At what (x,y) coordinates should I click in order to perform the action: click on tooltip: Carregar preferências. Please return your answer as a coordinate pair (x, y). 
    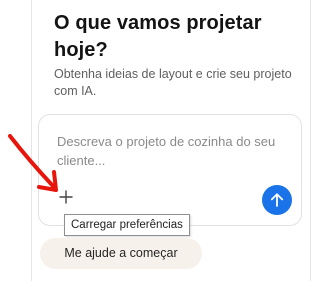
    Looking at the image, I should click on (127, 225).